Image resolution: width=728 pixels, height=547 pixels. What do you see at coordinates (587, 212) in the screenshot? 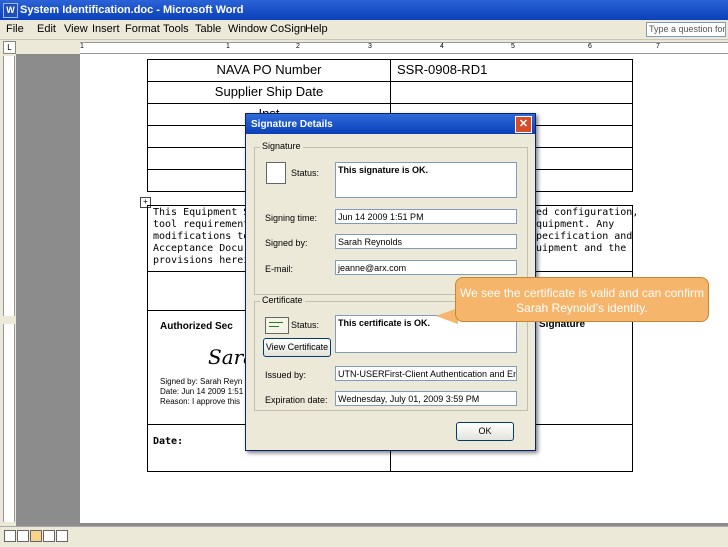
I see `paragraph-line: ed configuration,` at bounding box center [587, 212].